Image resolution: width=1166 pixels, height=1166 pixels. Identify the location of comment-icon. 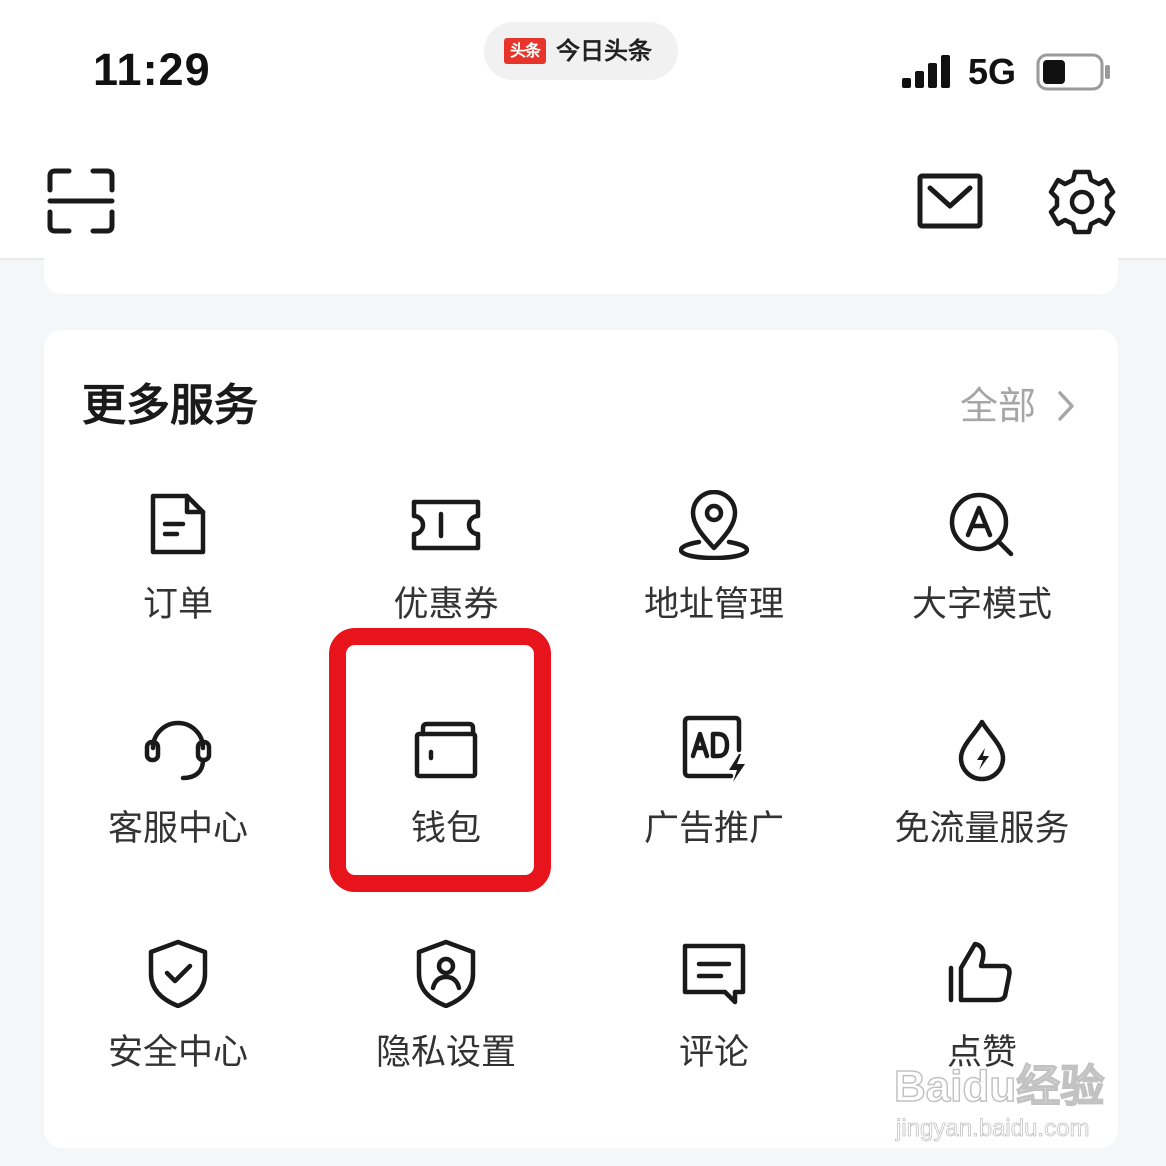
(714, 974).